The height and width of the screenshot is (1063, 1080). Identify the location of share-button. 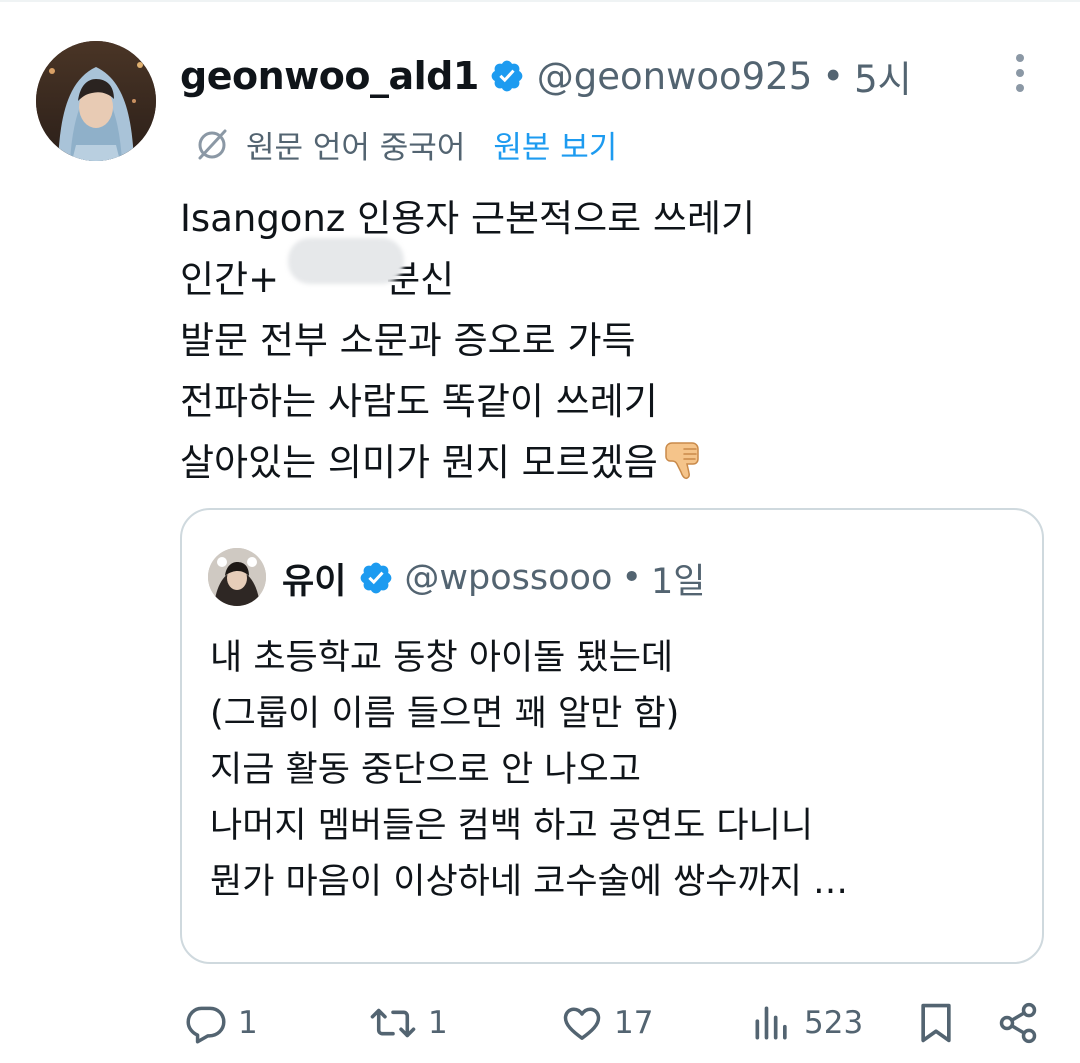
(1018, 1023).